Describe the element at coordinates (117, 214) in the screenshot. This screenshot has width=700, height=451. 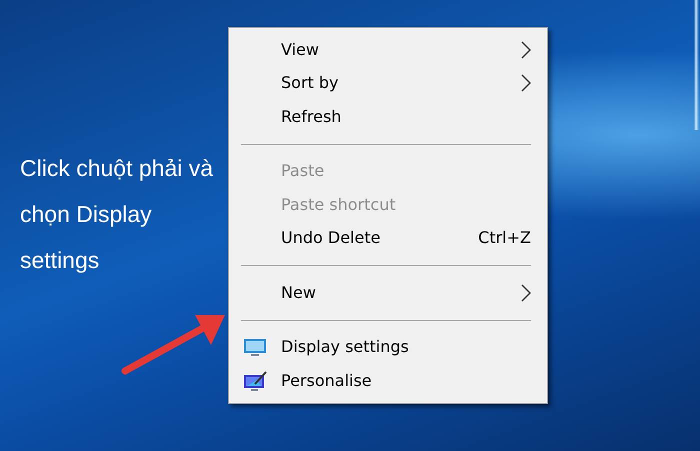
I see `instruction-caption: Click chuột phải và chọn Display settings` at that location.